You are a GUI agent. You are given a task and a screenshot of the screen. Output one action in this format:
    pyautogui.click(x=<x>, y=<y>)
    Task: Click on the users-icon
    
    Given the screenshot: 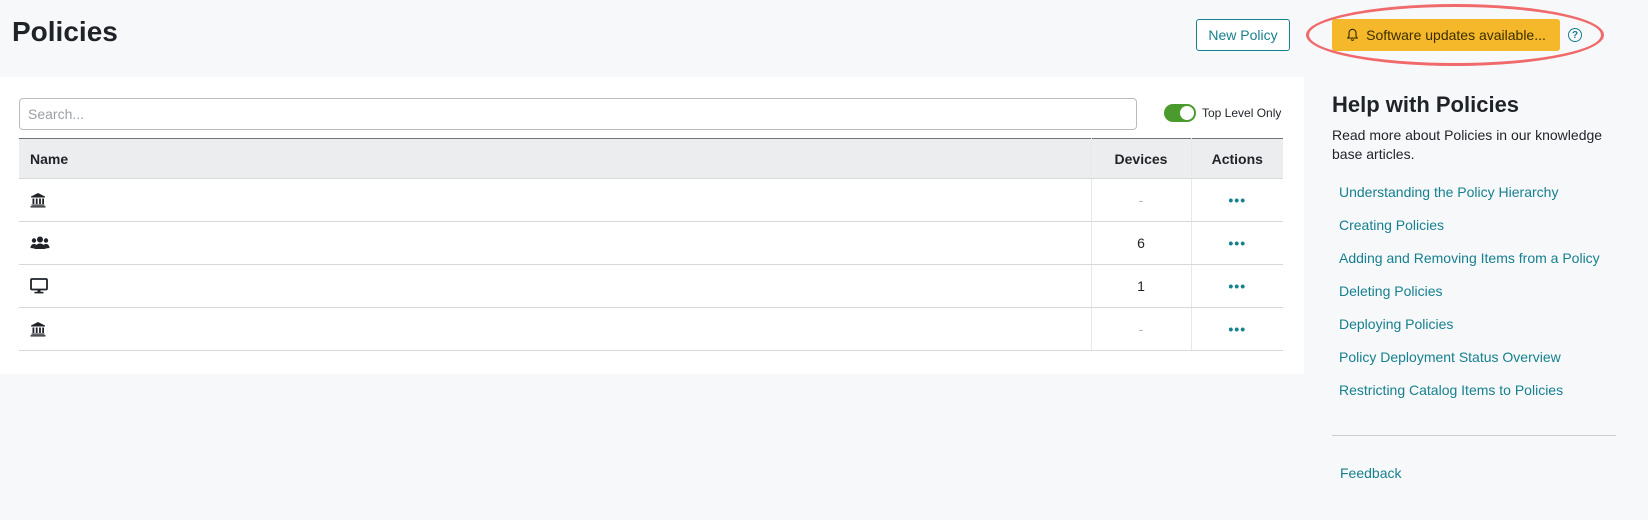 What is the action you would take?
    pyautogui.click(x=40, y=242)
    